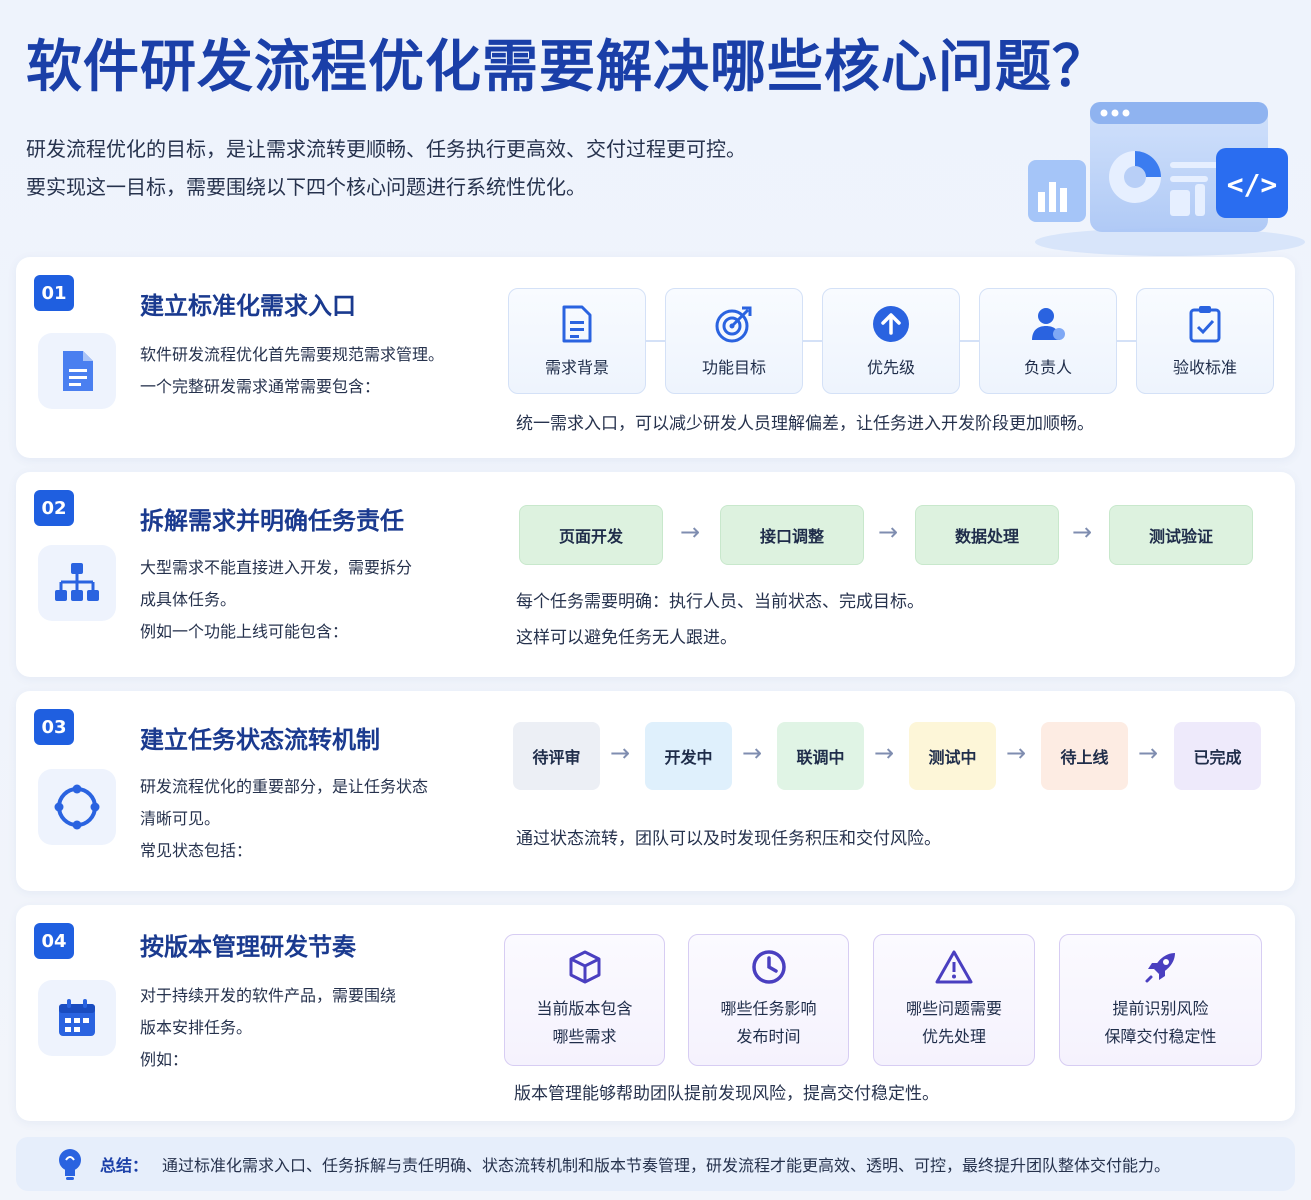 Image resolution: width=1311 pixels, height=1200 pixels. I want to click on desc-line: 大型需求不能直接进入开发，需要拆分, so click(276, 567).